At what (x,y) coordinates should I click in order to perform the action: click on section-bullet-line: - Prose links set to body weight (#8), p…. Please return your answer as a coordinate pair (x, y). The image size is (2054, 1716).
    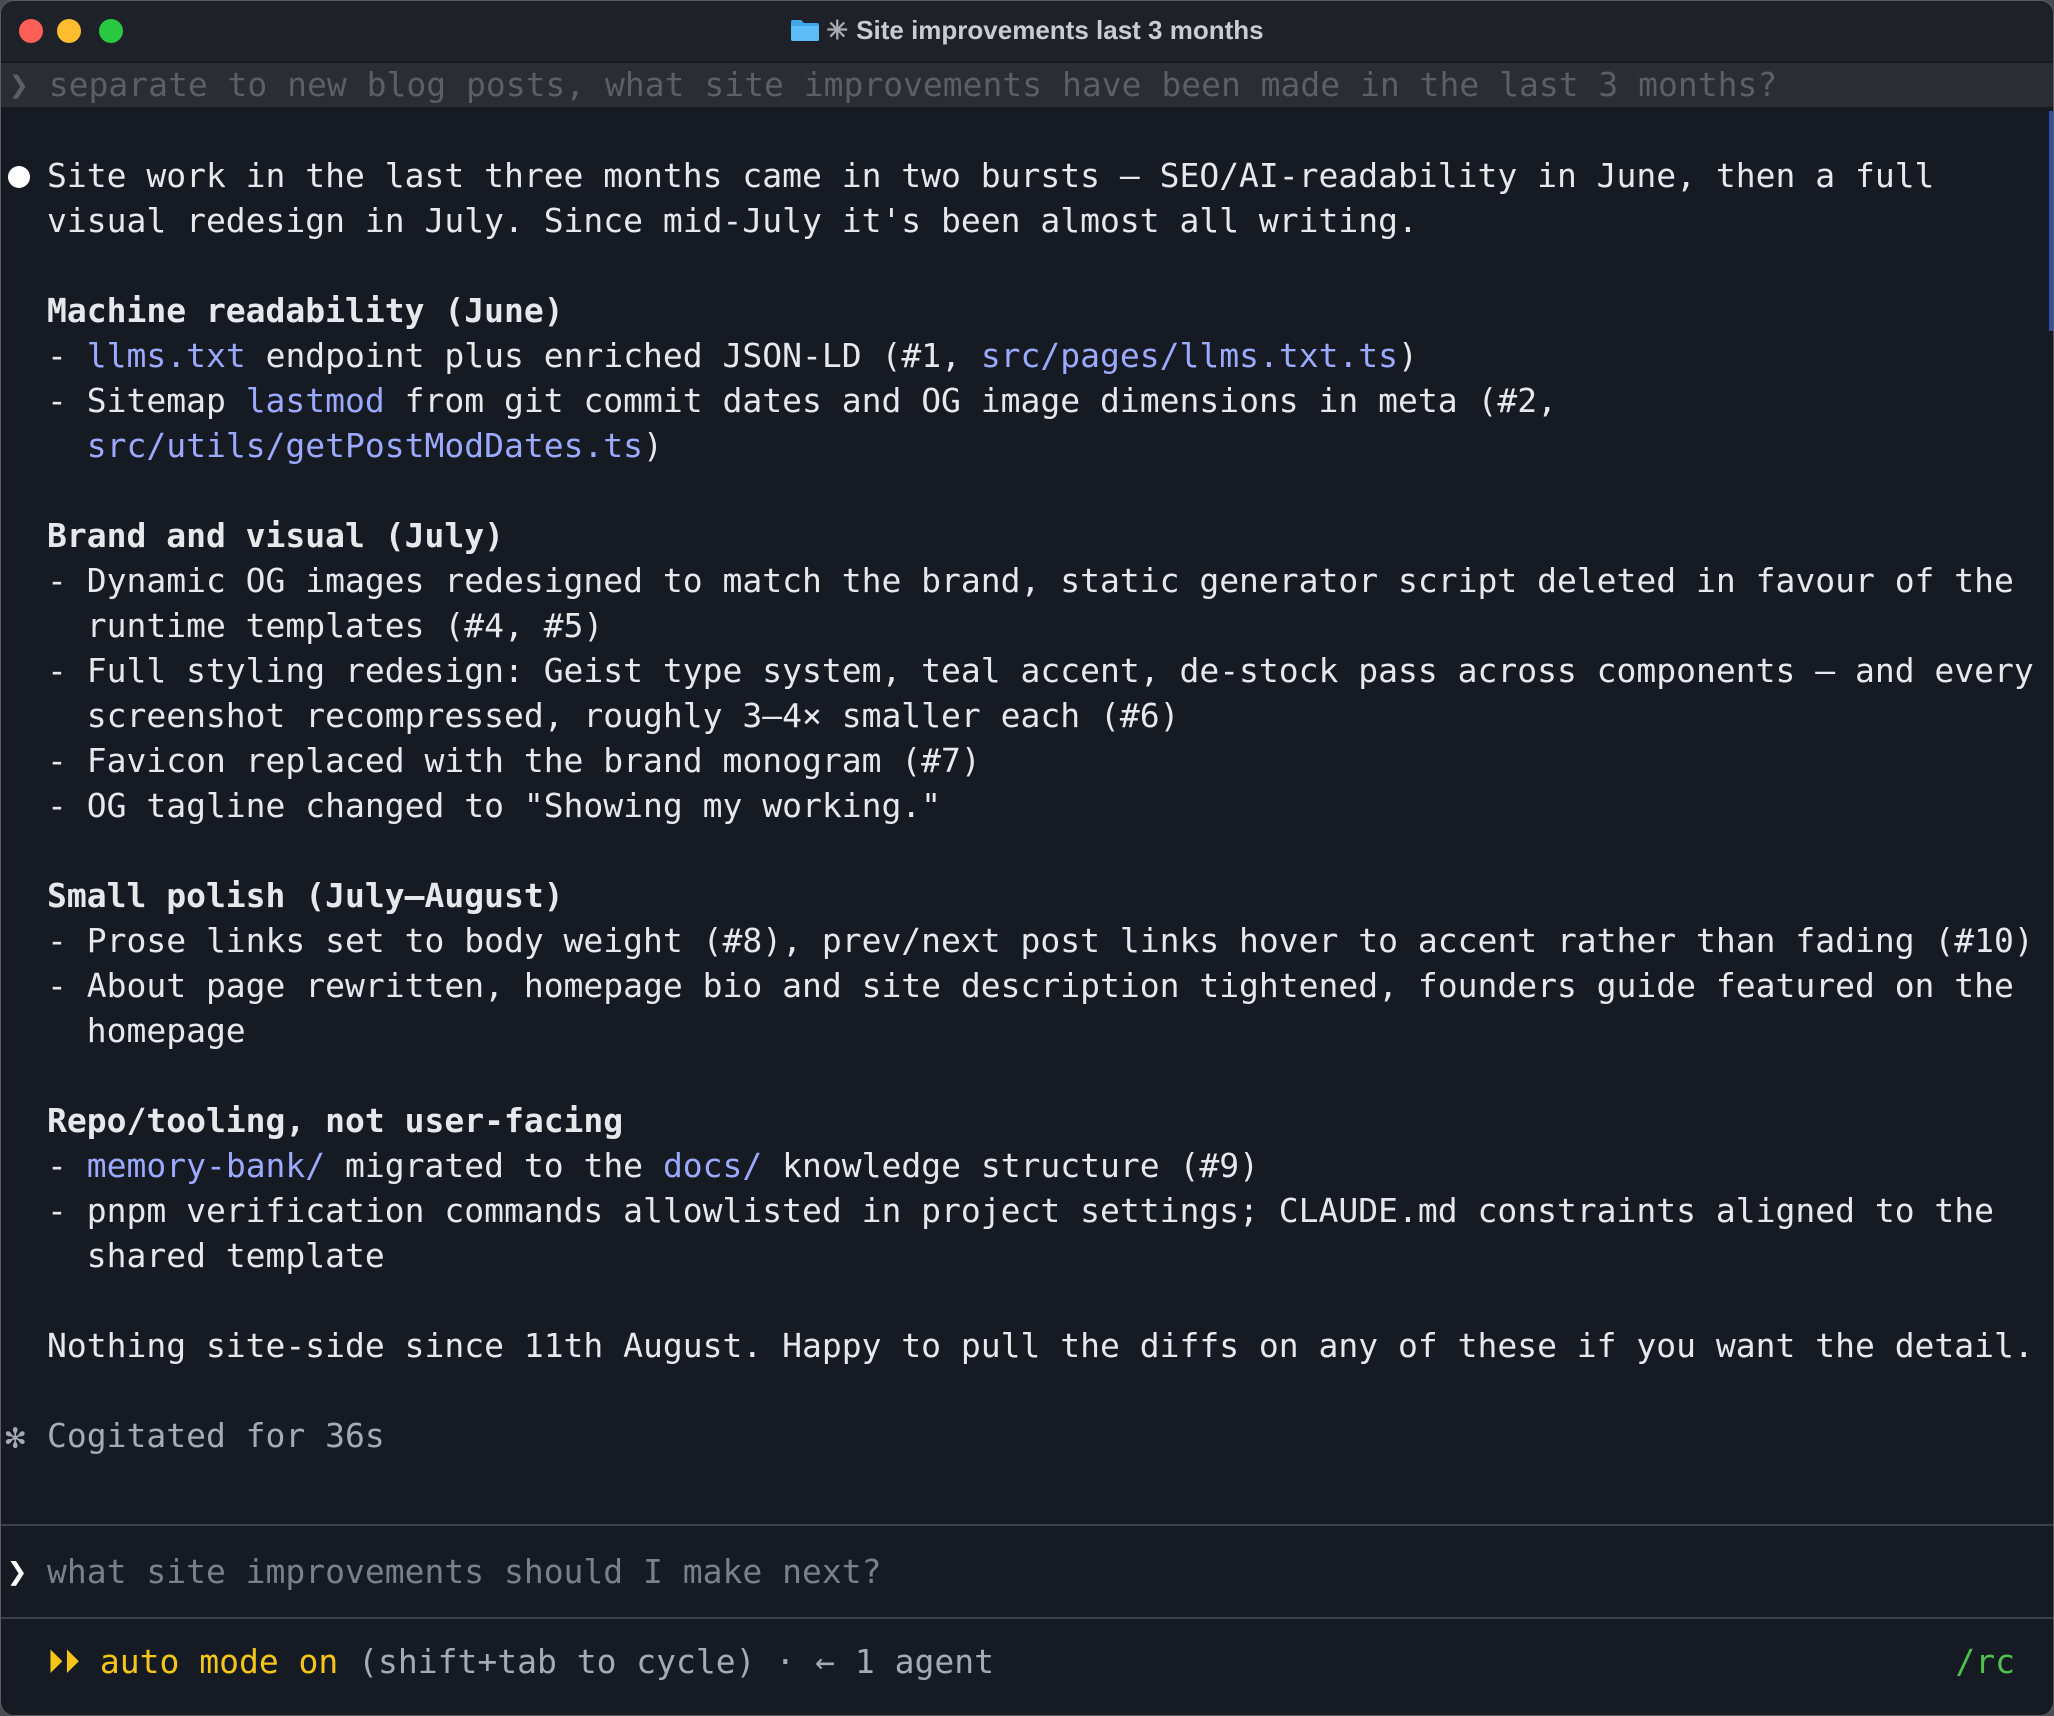
    Looking at the image, I should click on (1040, 940).